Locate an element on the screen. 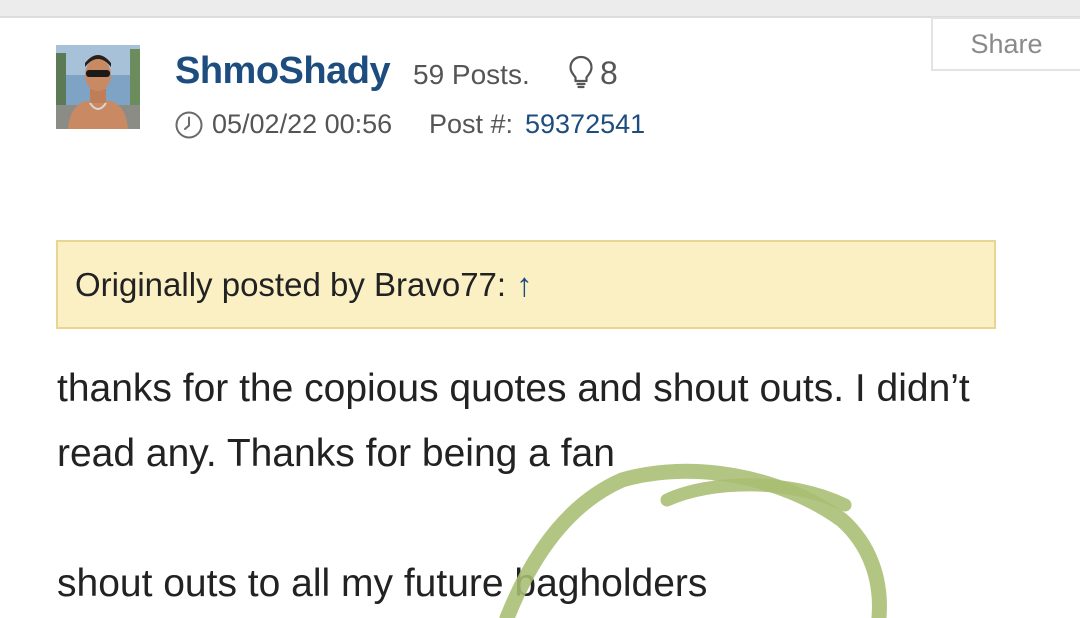 This screenshot has width=1080, height=618. avatar is located at coordinates (98, 87).